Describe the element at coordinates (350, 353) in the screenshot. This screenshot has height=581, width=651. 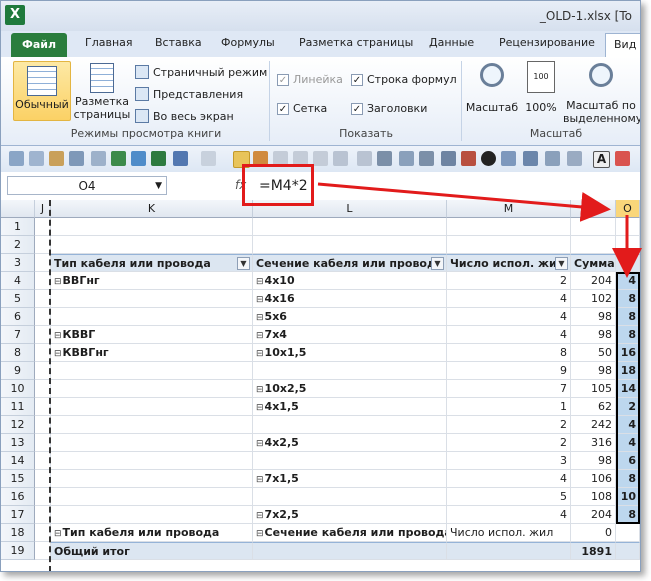
I see `grid-cell: ⊟10x1,5` at that location.